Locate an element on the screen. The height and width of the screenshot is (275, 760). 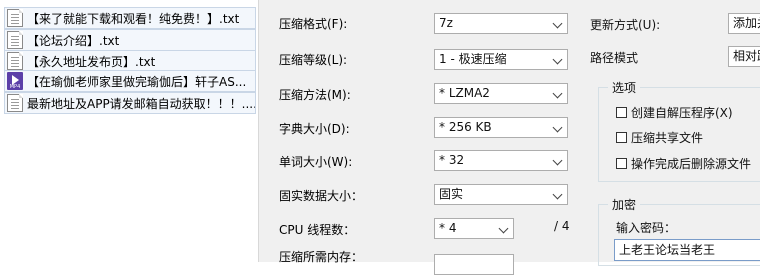
update-select: 添加并 is located at coordinates (744, 23).